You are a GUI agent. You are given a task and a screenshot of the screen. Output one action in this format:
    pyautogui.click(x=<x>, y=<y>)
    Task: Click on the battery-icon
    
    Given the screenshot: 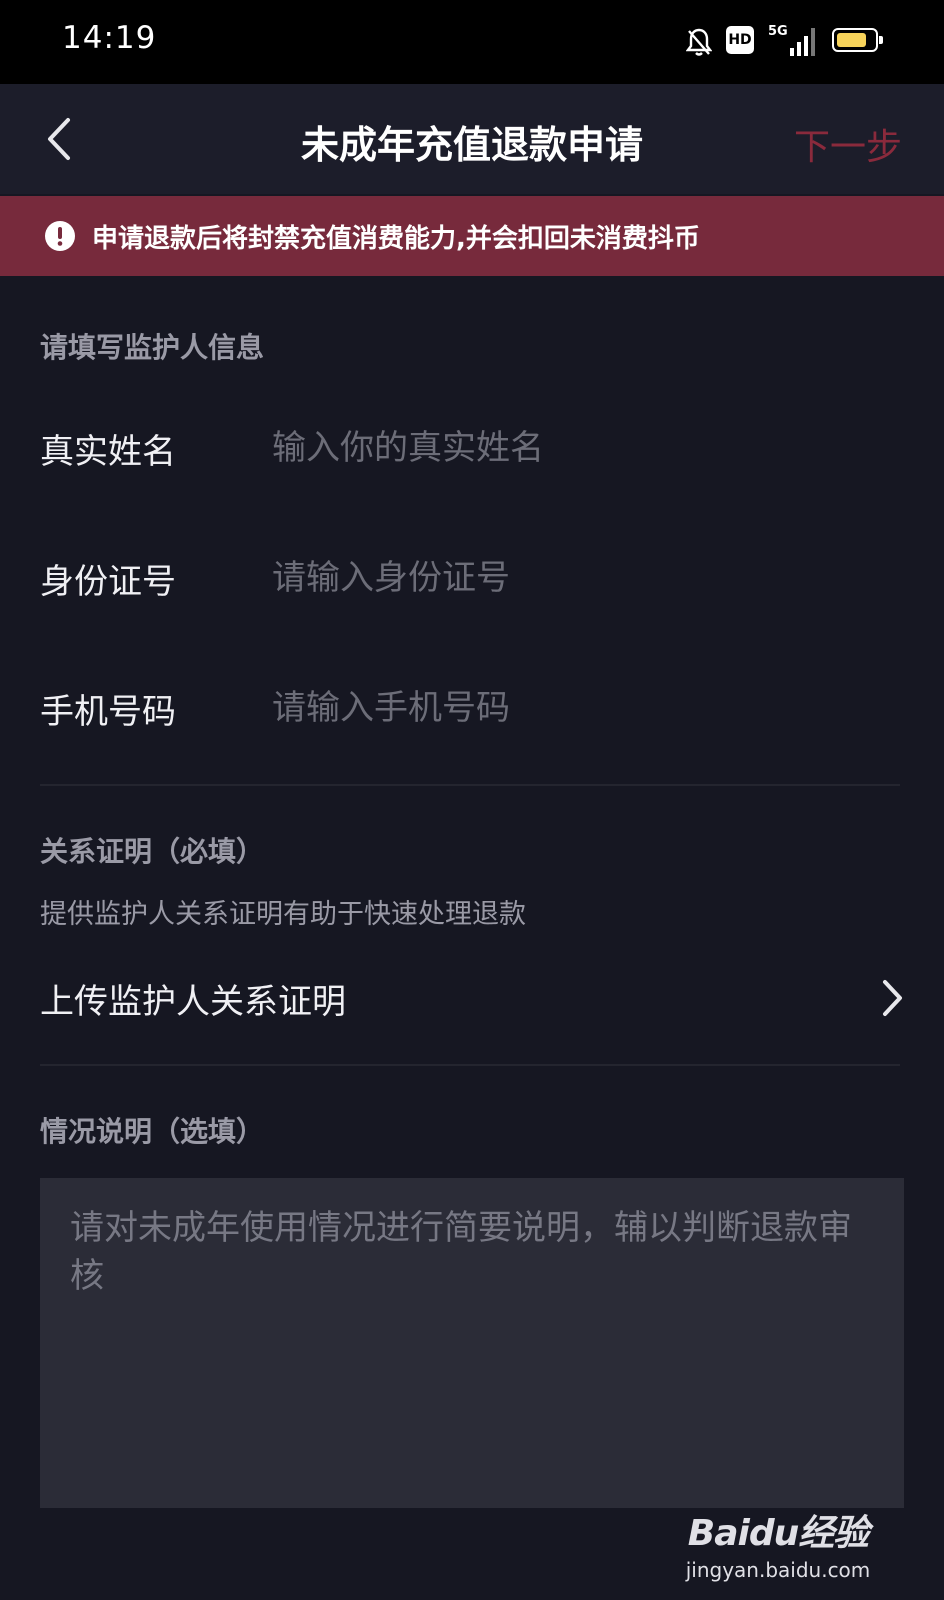 What is the action you would take?
    pyautogui.click(x=857, y=40)
    